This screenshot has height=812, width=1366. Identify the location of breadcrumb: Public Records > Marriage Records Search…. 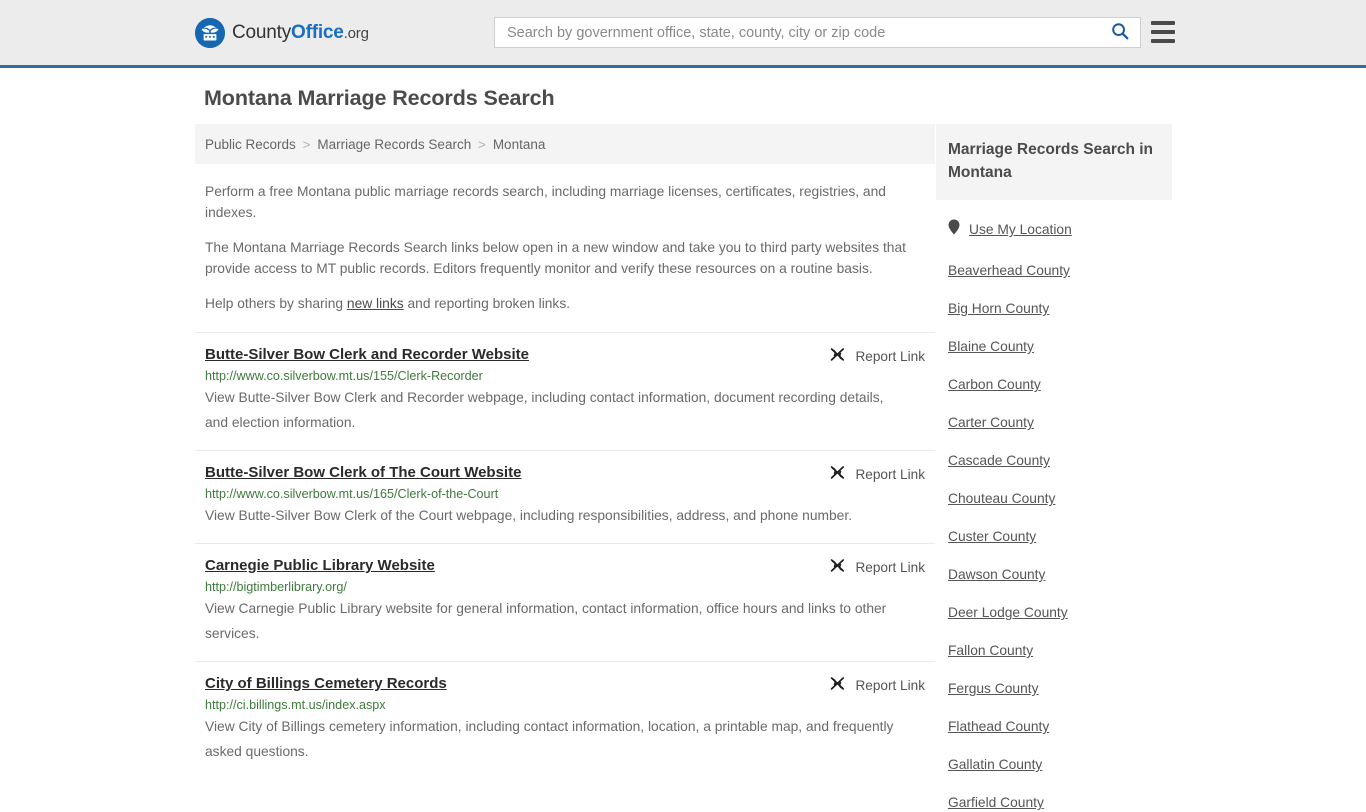
(565, 144).